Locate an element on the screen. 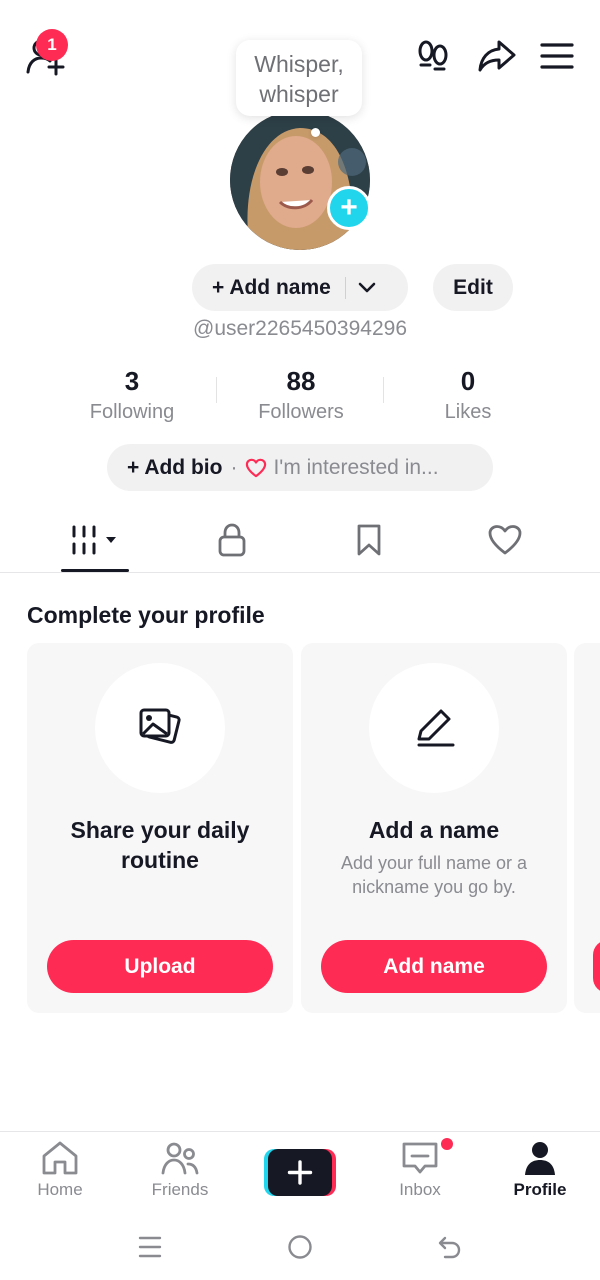 This screenshot has height=1280, width=600. section-title: Complete your profile is located at coordinates (146, 615).